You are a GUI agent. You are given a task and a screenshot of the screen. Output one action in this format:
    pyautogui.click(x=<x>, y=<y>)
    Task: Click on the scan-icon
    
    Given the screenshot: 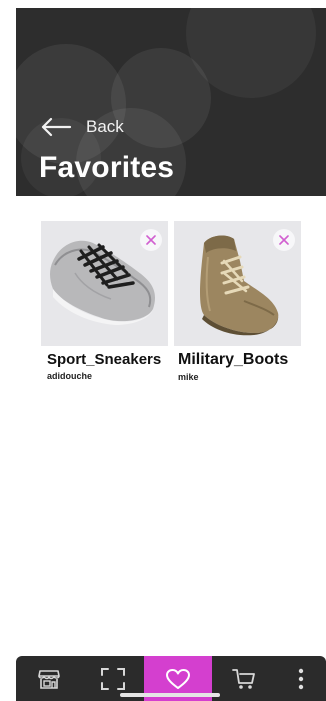 What is the action you would take?
    pyautogui.click(x=113, y=678)
    